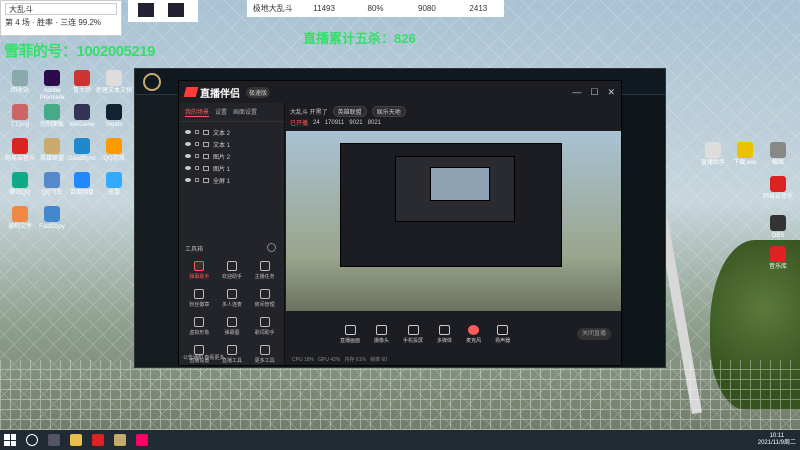 This screenshot has height=450, width=800. Describe the element at coordinates (445, 329) in the screenshot. I see `toolbar-icon` at that location.